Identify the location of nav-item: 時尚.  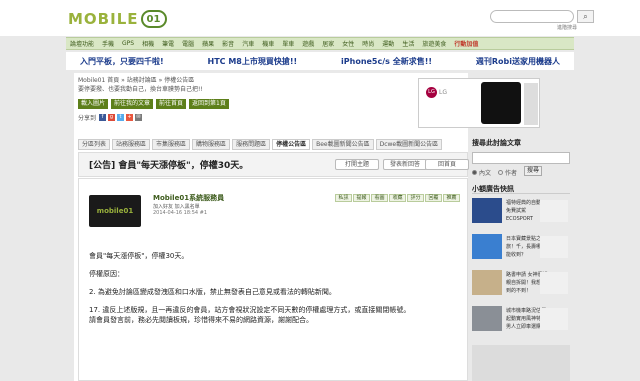
(368, 43).